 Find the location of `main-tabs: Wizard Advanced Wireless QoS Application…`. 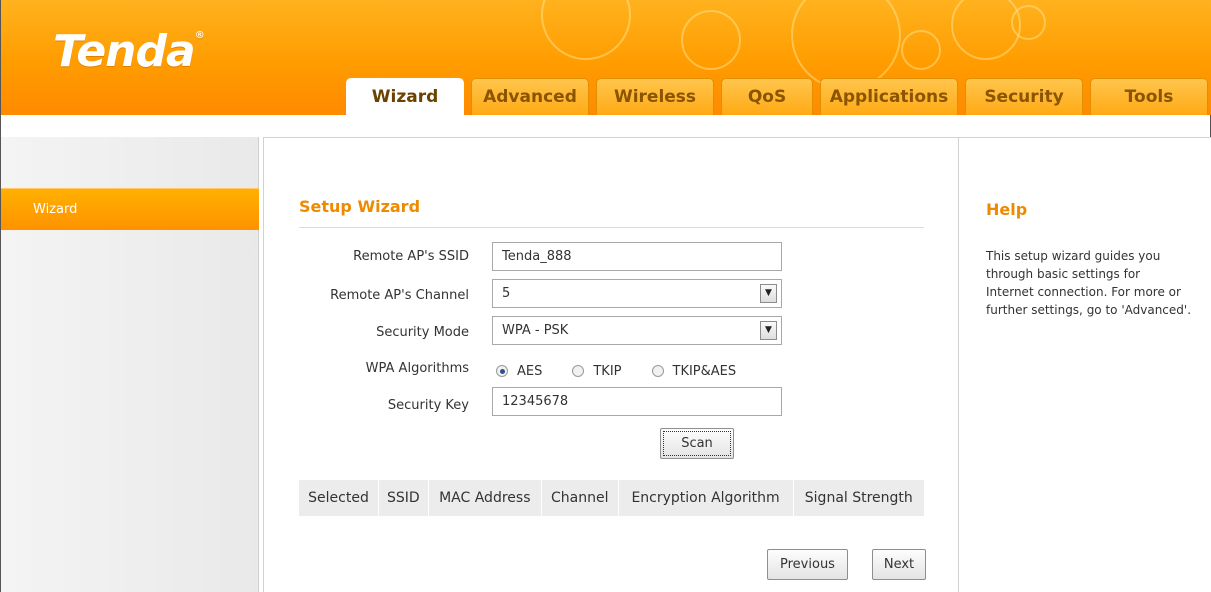

main-tabs: Wizard Advanced Wireless QoS Application… is located at coordinates (606, 96).